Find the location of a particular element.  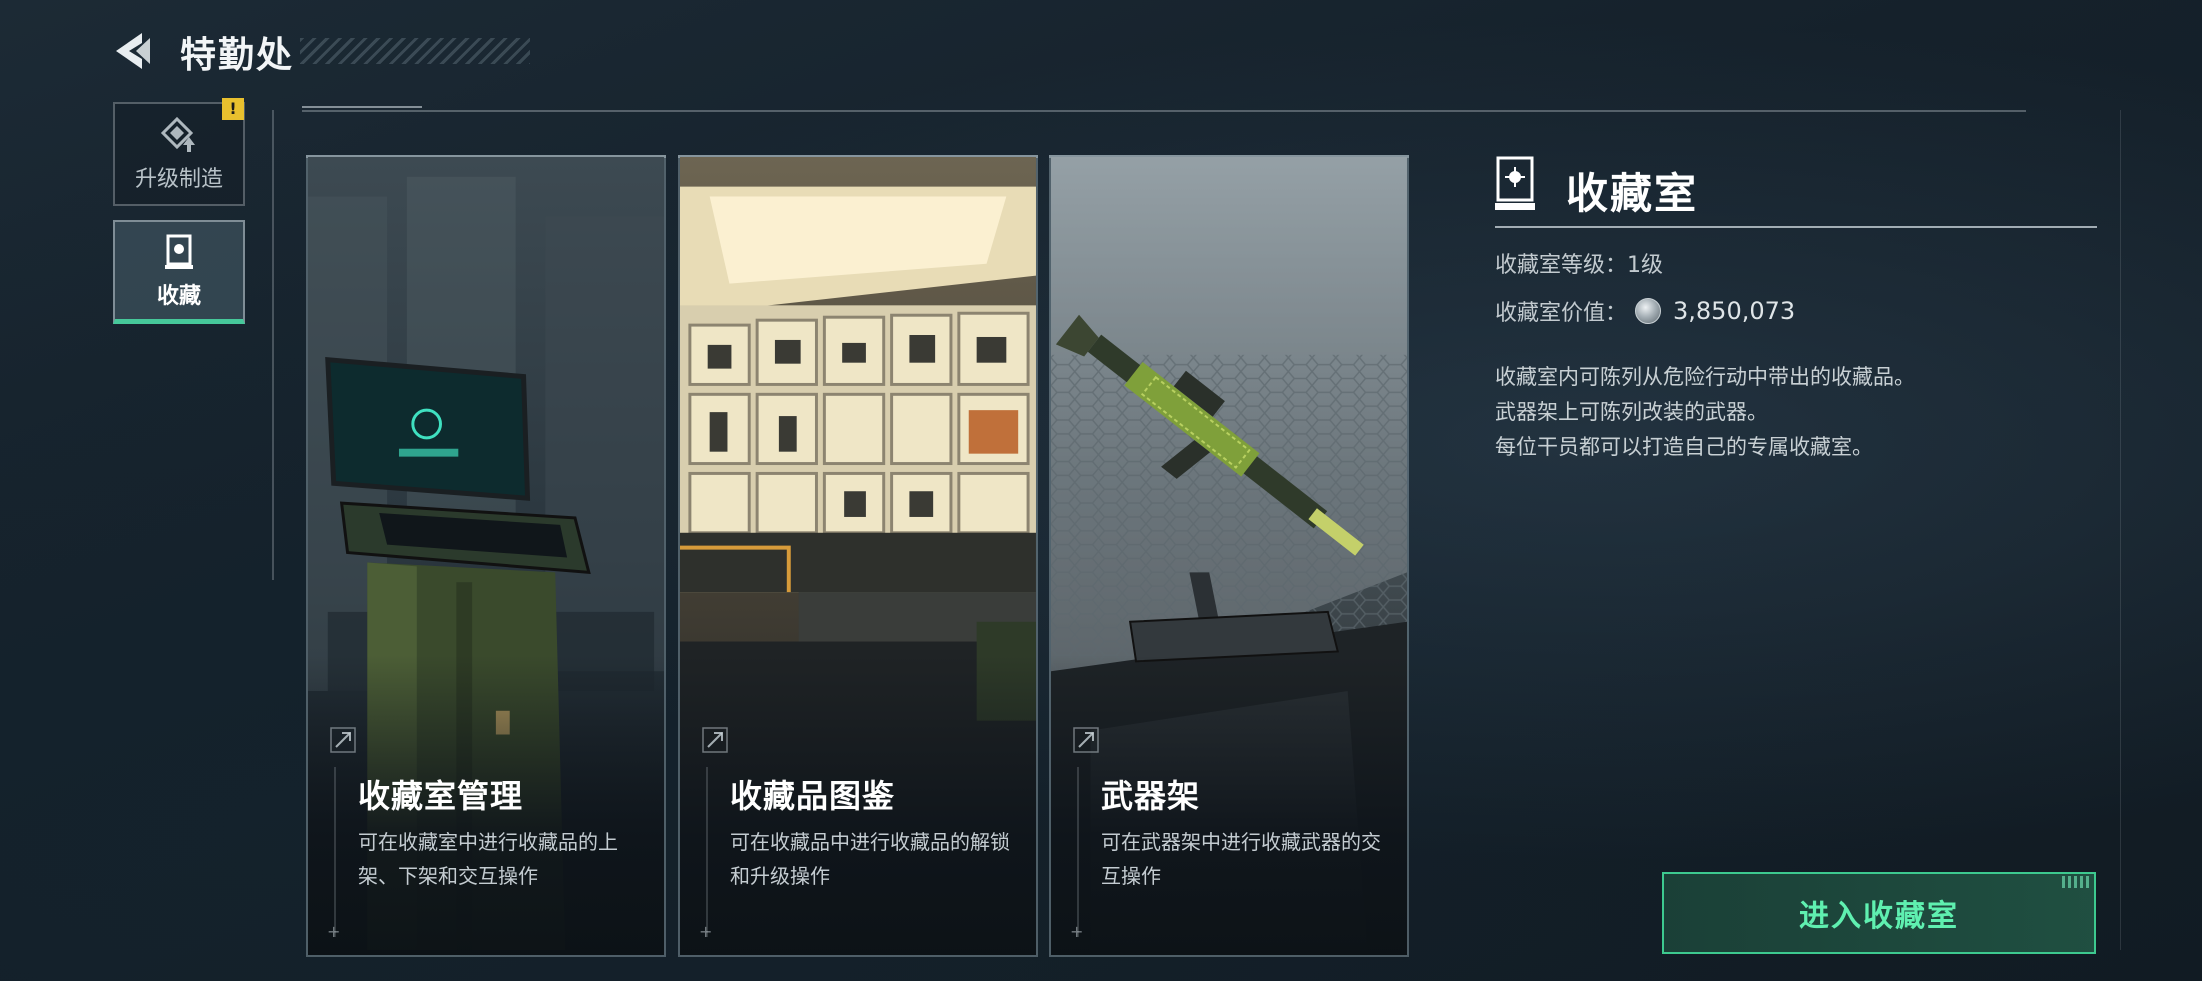

collection-room-value-label: 收藏室价值： is located at coordinates (1561, 313).